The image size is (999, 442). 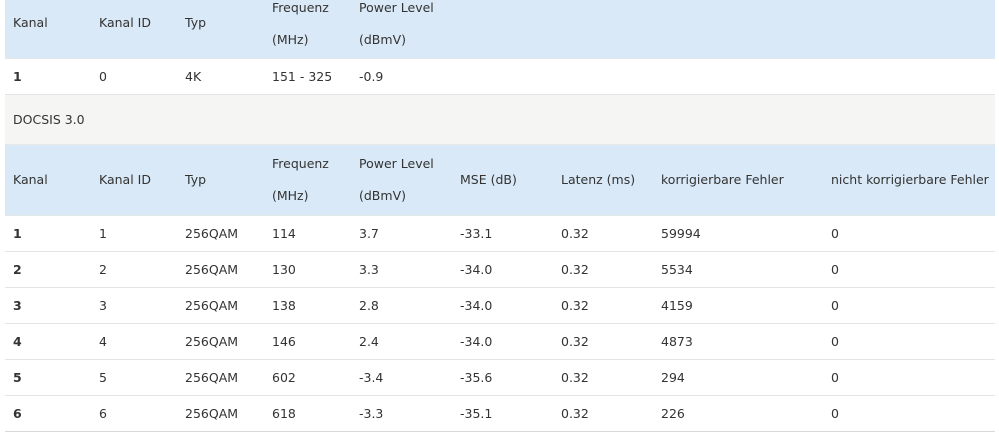 I want to click on cell-frequenz: 114, so click(x=284, y=233).